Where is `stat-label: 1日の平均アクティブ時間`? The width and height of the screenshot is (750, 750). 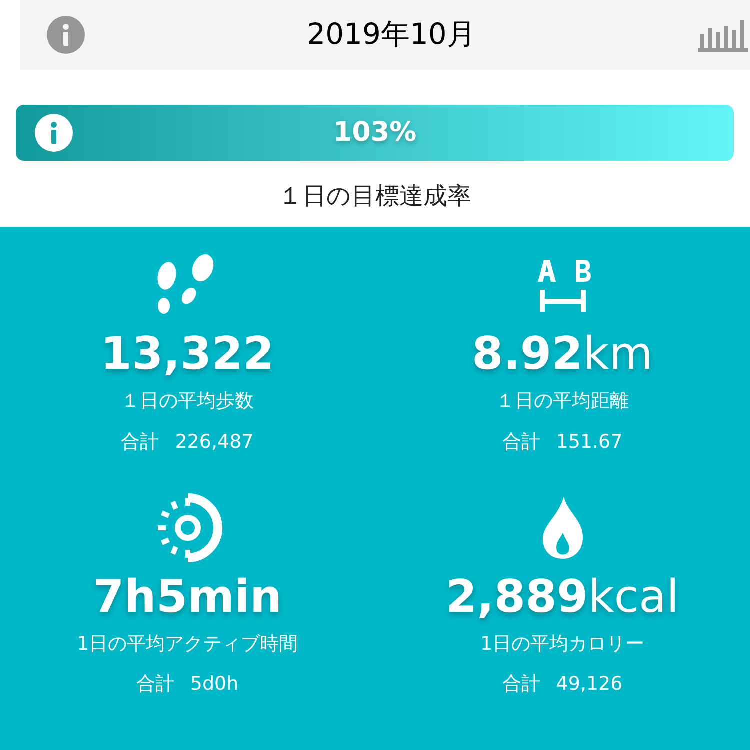 stat-label: 1日の平均アクティブ時間 is located at coordinates (187, 644).